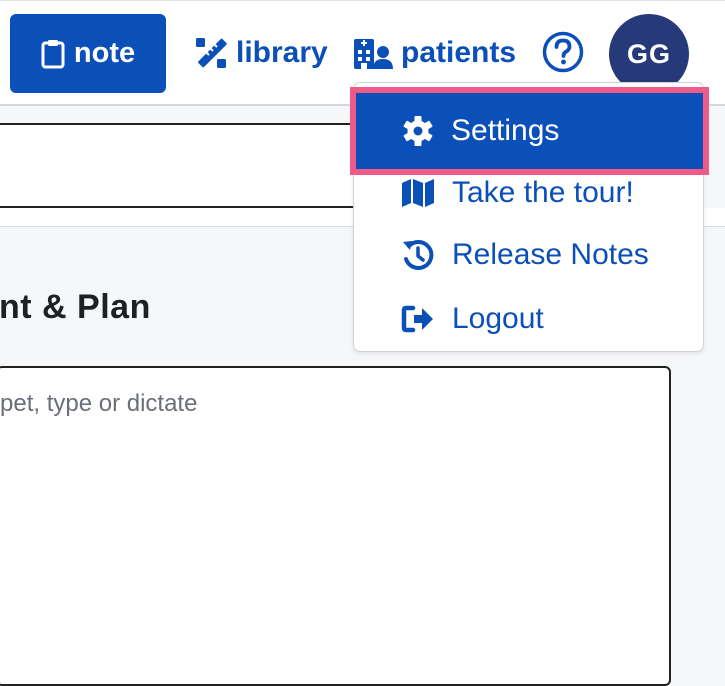 This screenshot has width=725, height=686. What do you see at coordinates (53, 54) in the screenshot?
I see `clipboard-icon` at bounding box center [53, 54].